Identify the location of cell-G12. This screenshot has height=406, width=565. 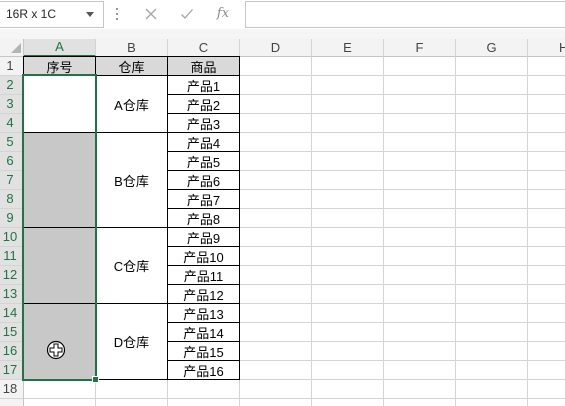
(492, 275).